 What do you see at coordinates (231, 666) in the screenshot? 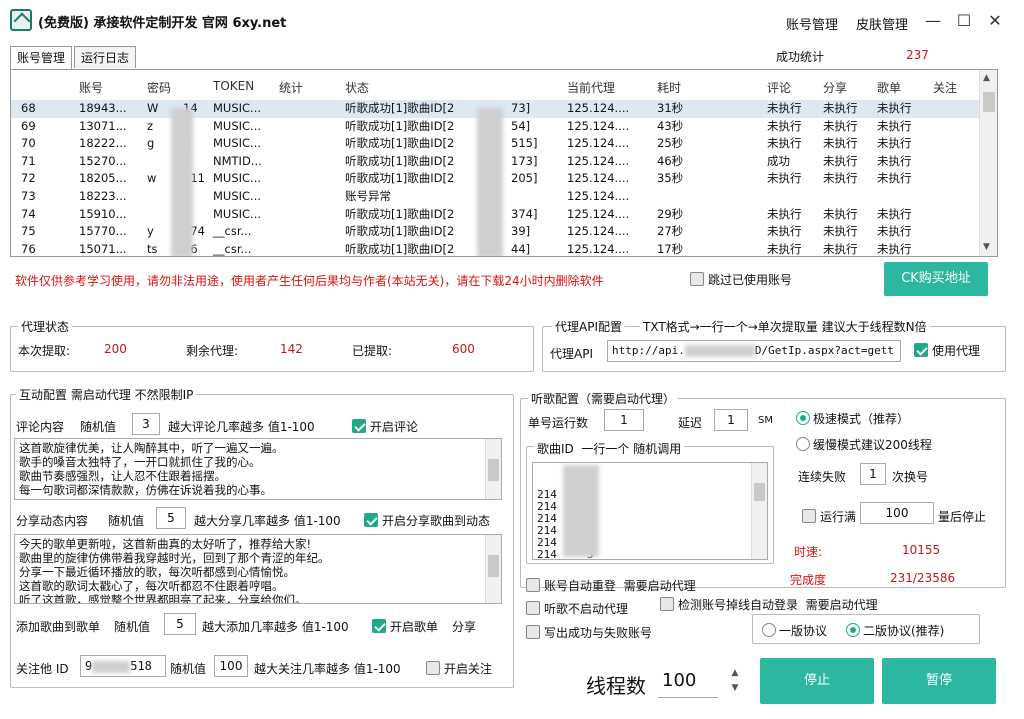
I see `follow-rand-input: 100` at bounding box center [231, 666].